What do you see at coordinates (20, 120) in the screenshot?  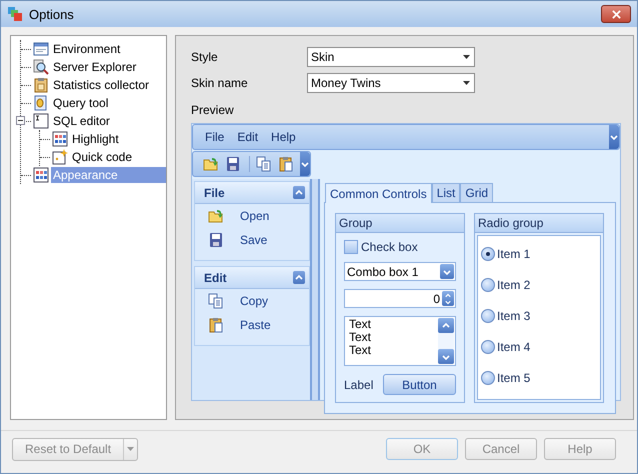 I see `collapse-toggle` at bounding box center [20, 120].